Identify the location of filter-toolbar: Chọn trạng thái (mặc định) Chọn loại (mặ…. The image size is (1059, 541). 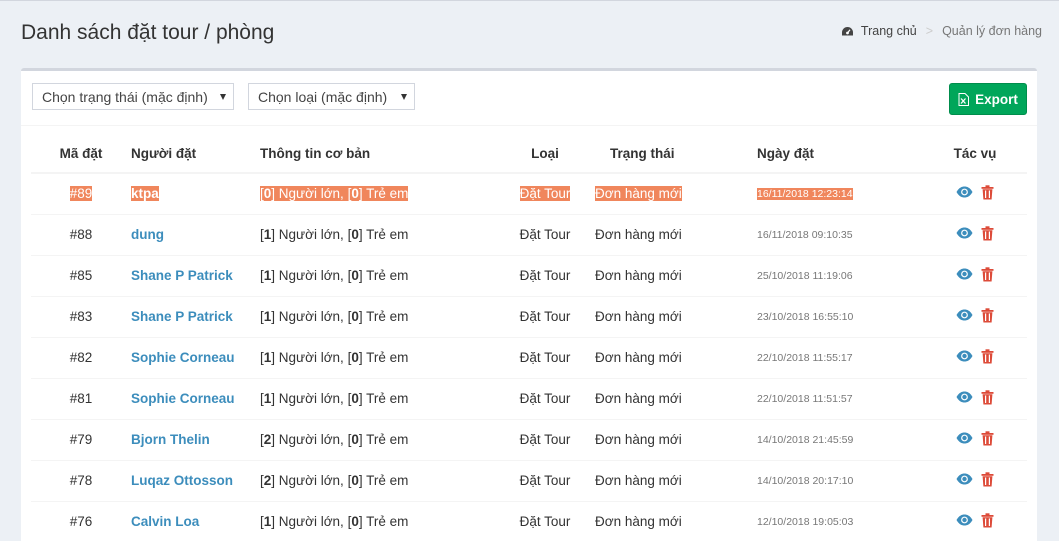
(529, 98).